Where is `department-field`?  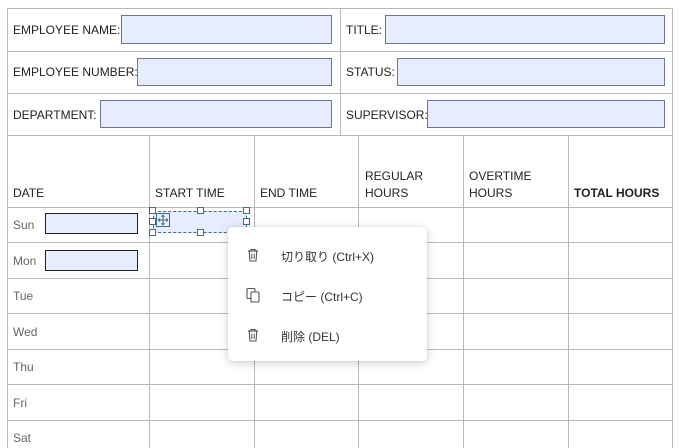
department-field is located at coordinates (216, 114).